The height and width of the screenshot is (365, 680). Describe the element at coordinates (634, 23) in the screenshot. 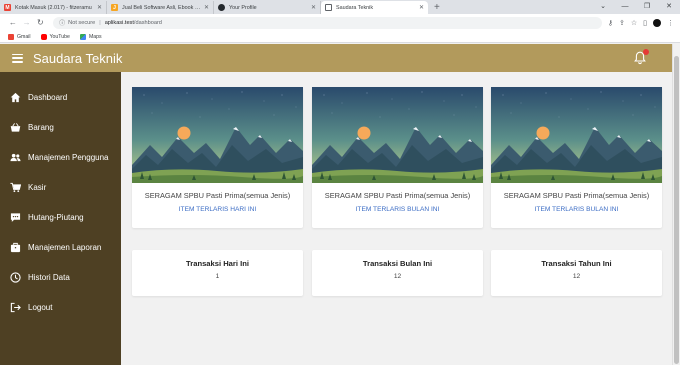

I see `star-icon: ☆` at that location.